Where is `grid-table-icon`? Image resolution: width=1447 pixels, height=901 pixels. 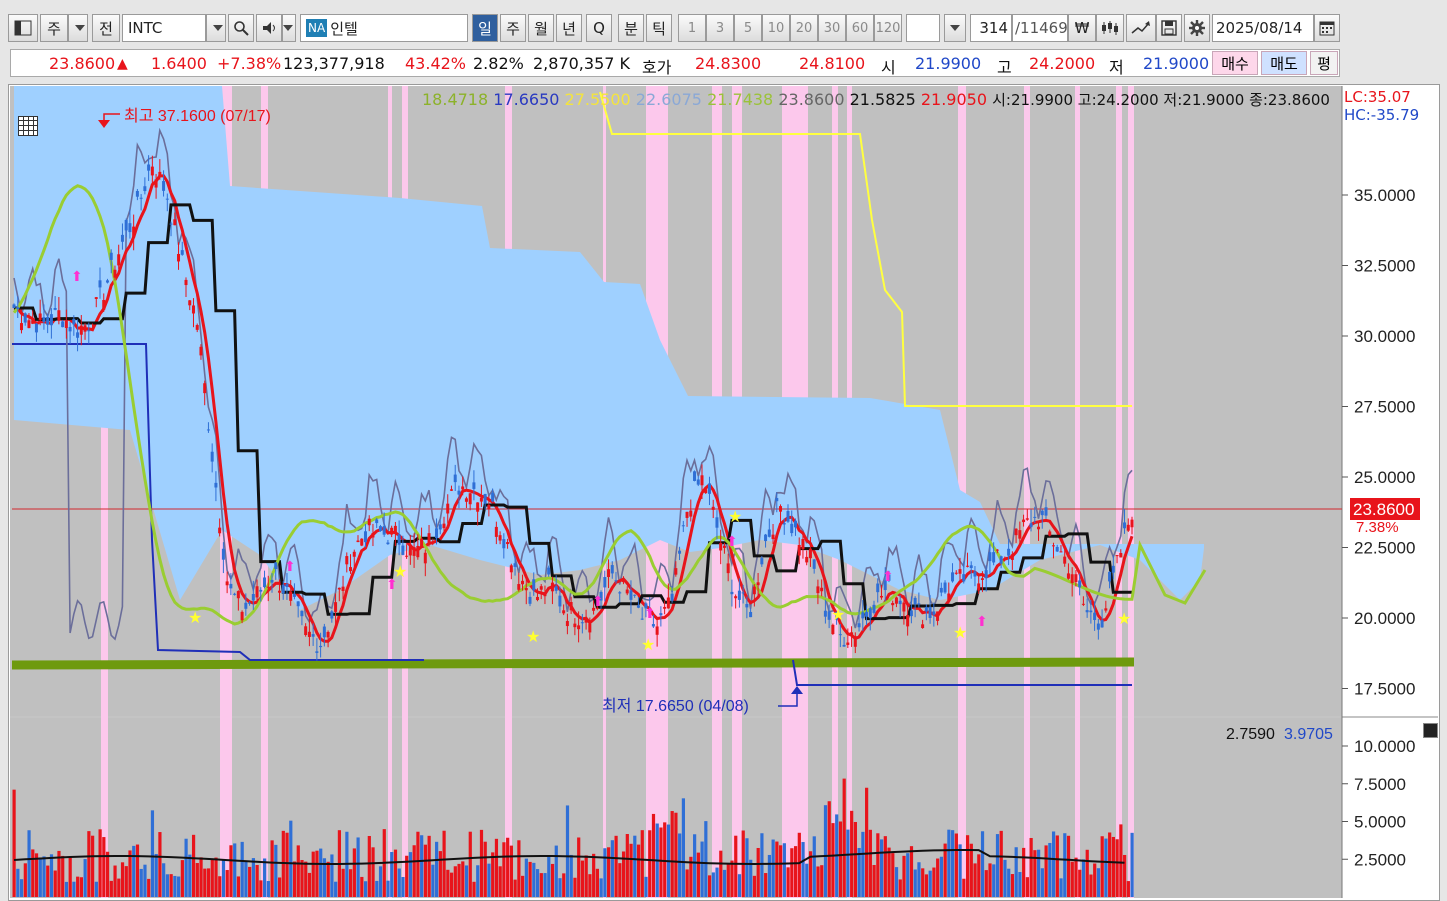
grid-table-icon is located at coordinates (28, 126).